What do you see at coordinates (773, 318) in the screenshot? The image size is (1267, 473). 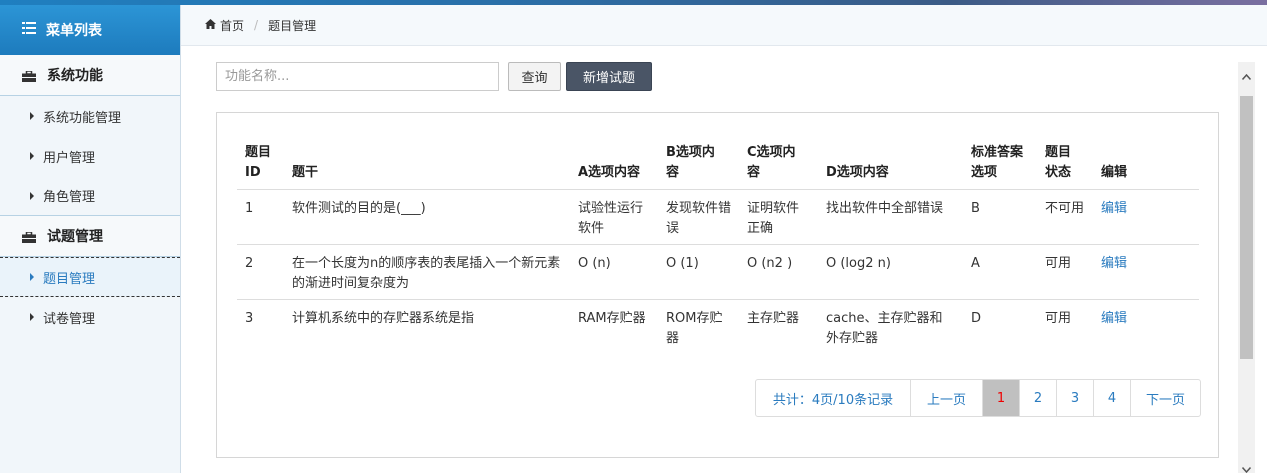 I see `cell-option-c: 主存贮器` at bounding box center [773, 318].